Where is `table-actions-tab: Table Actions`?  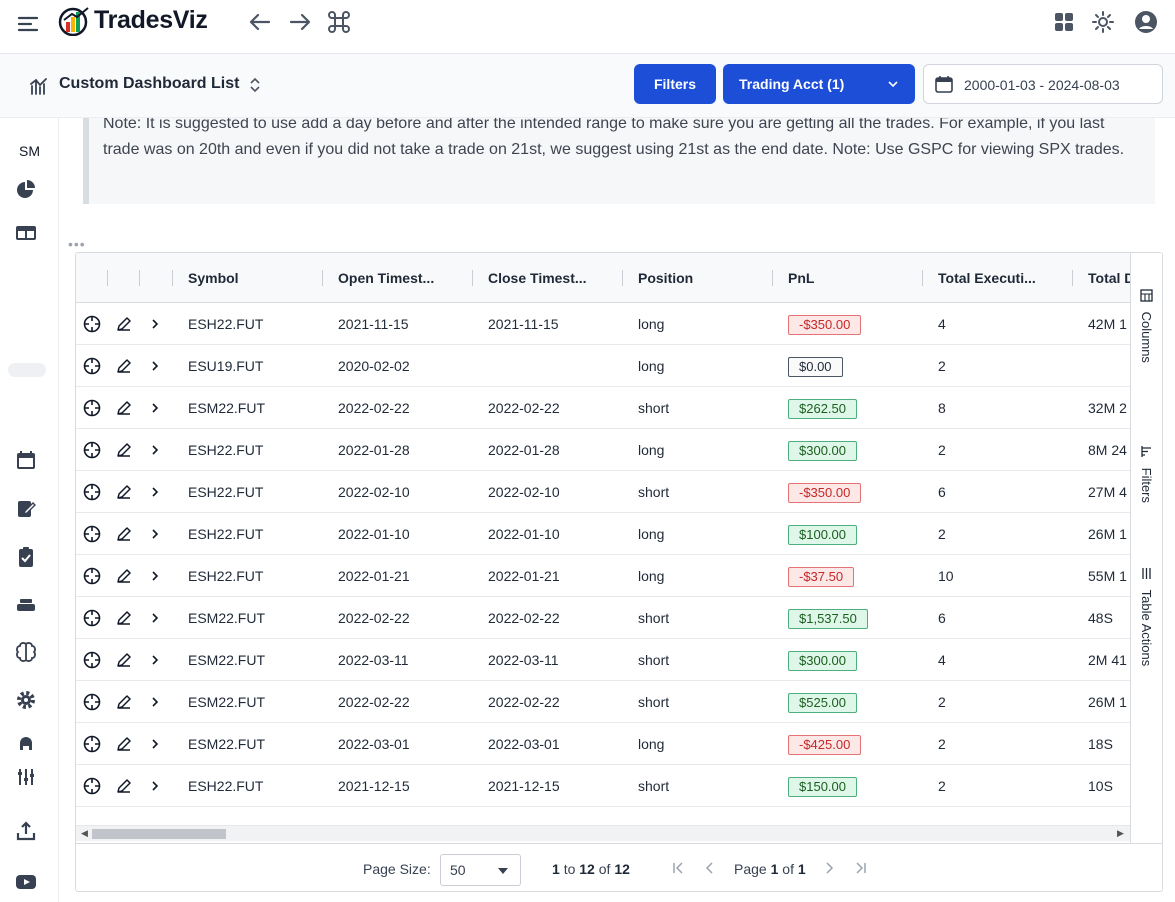
table-actions-tab: Table Actions is located at coordinates (1146, 616).